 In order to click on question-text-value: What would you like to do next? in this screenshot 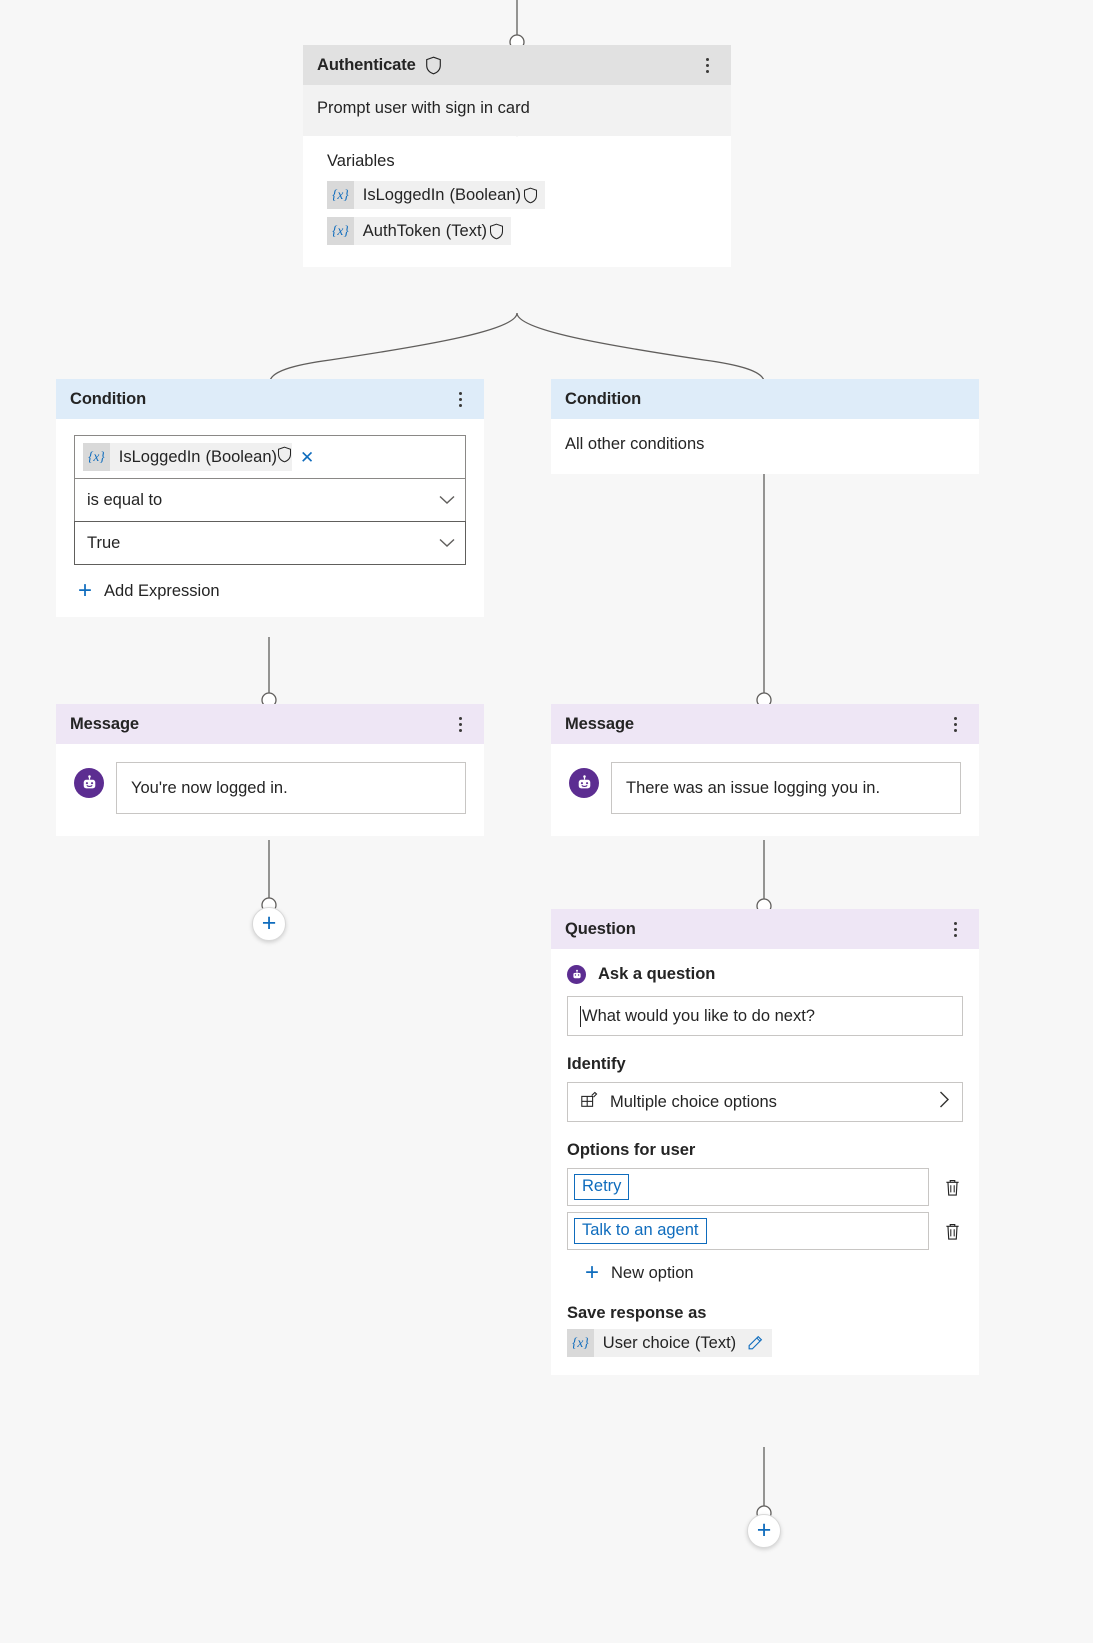, I will do `click(698, 1015)`.